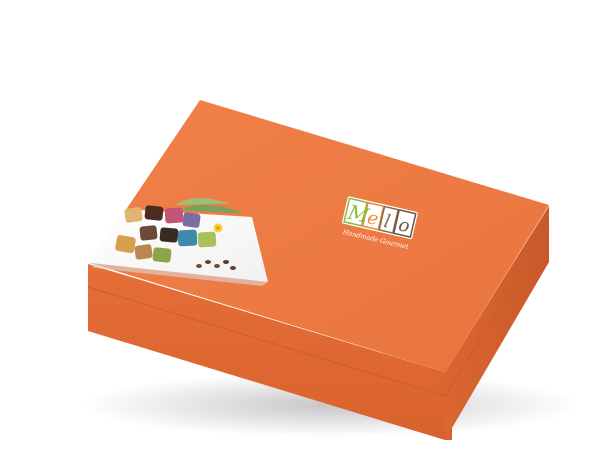 The image size is (606, 454). Describe the element at coordinates (218, 228) in the screenshot. I see `flower-center` at that location.